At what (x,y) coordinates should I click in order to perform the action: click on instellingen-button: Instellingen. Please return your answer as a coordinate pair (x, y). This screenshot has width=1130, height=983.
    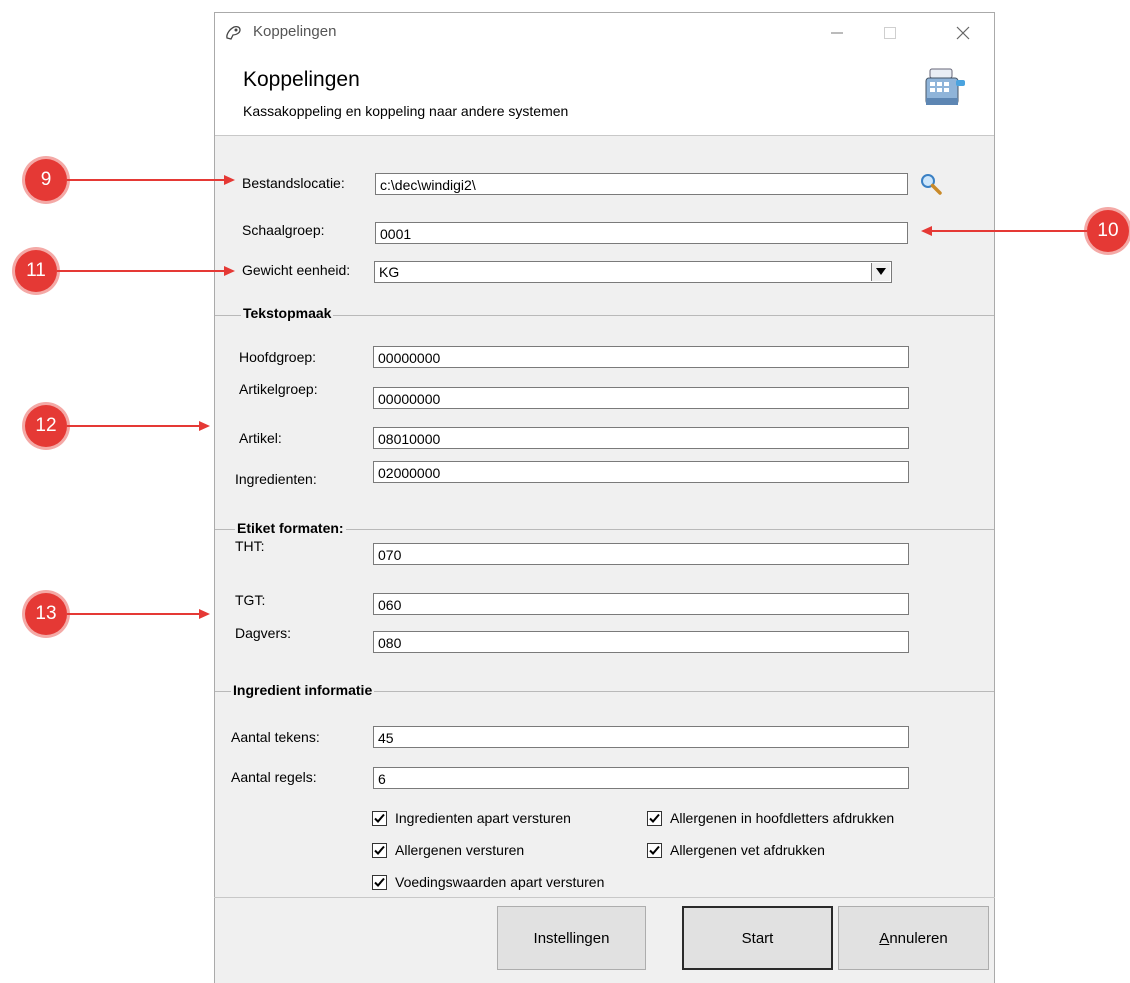
    Looking at the image, I should click on (571, 938).